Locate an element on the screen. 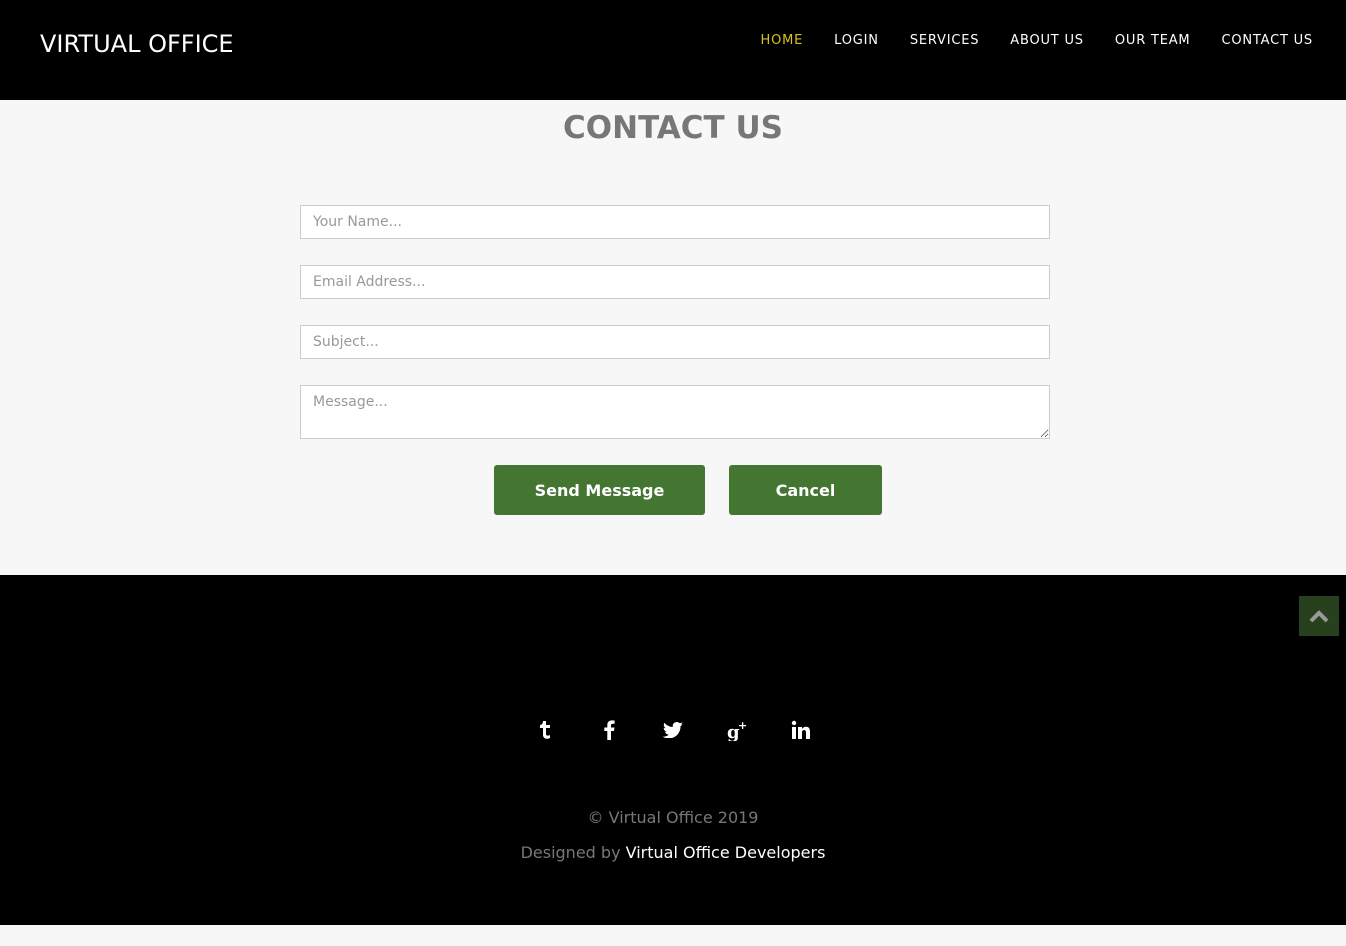 This screenshot has height=946, width=1346. subject-input is located at coordinates (675, 342).